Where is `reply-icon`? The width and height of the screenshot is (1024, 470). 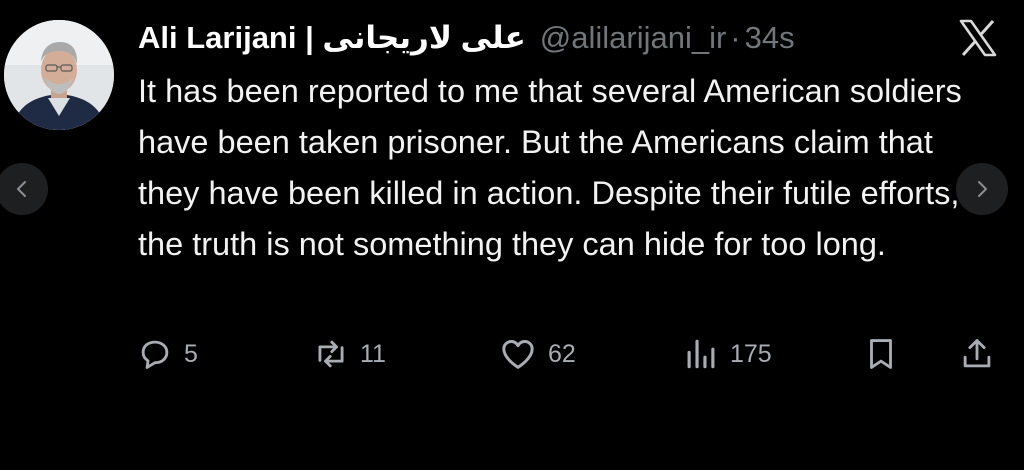 reply-icon is located at coordinates (155, 354).